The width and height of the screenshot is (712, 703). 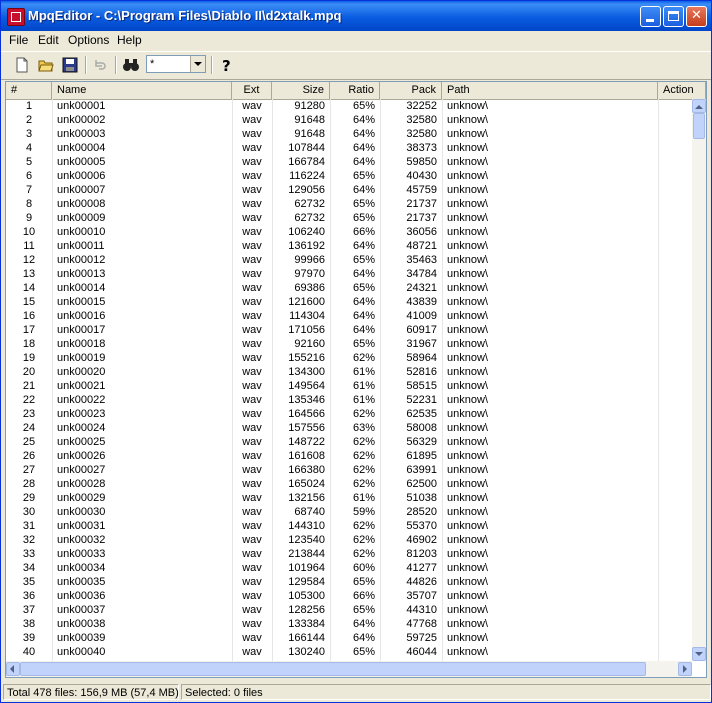 I want to click on table-row: 37 unk00037 wav 128256 65% 44310 unknow\, so click(x=349, y=610).